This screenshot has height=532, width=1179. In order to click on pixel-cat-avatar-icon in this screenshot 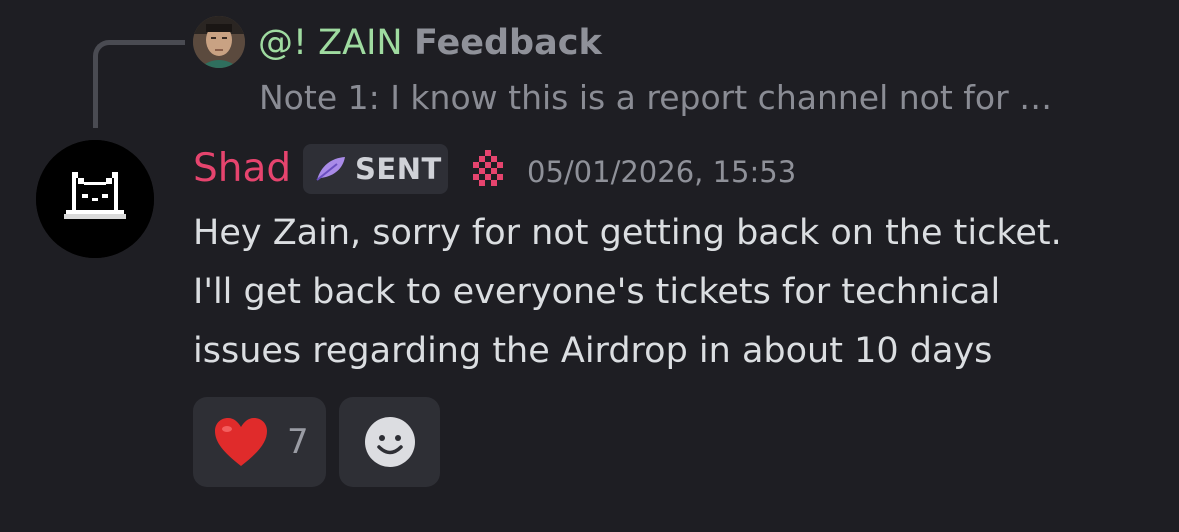, I will do `click(95, 199)`.